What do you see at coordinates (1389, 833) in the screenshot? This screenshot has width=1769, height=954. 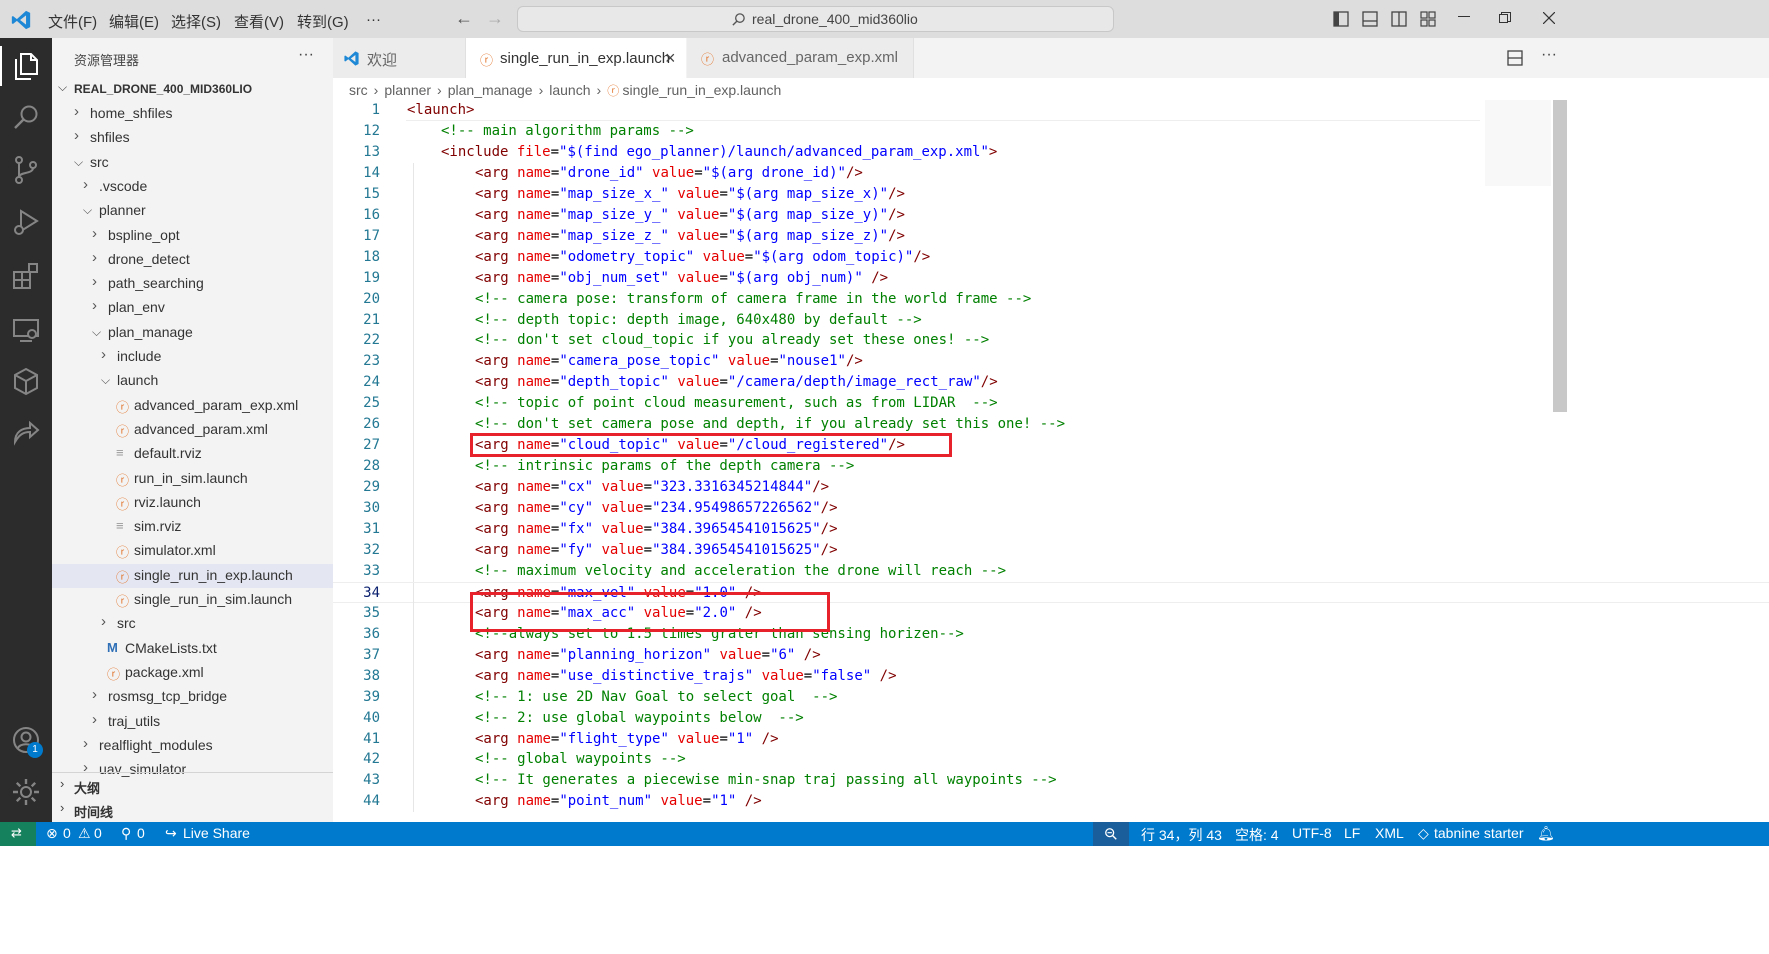 I see `language-mode: XML` at bounding box center [1389, 833].